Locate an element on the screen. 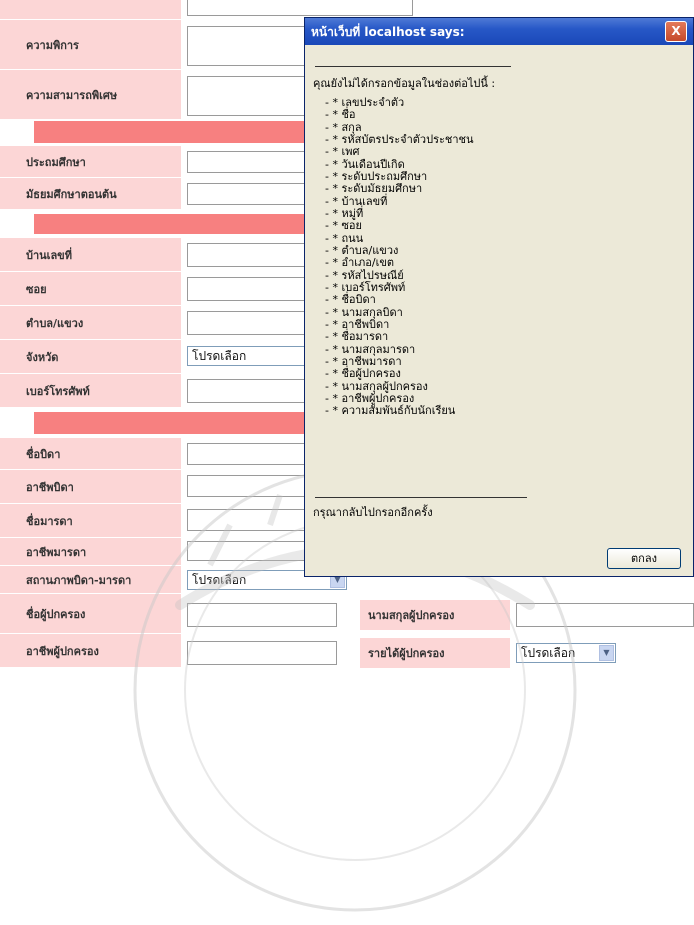 The image size is (694, 925). list-item: - * ความสัมพันธ์กับนักเรียน is located at coordinates (390, 411).